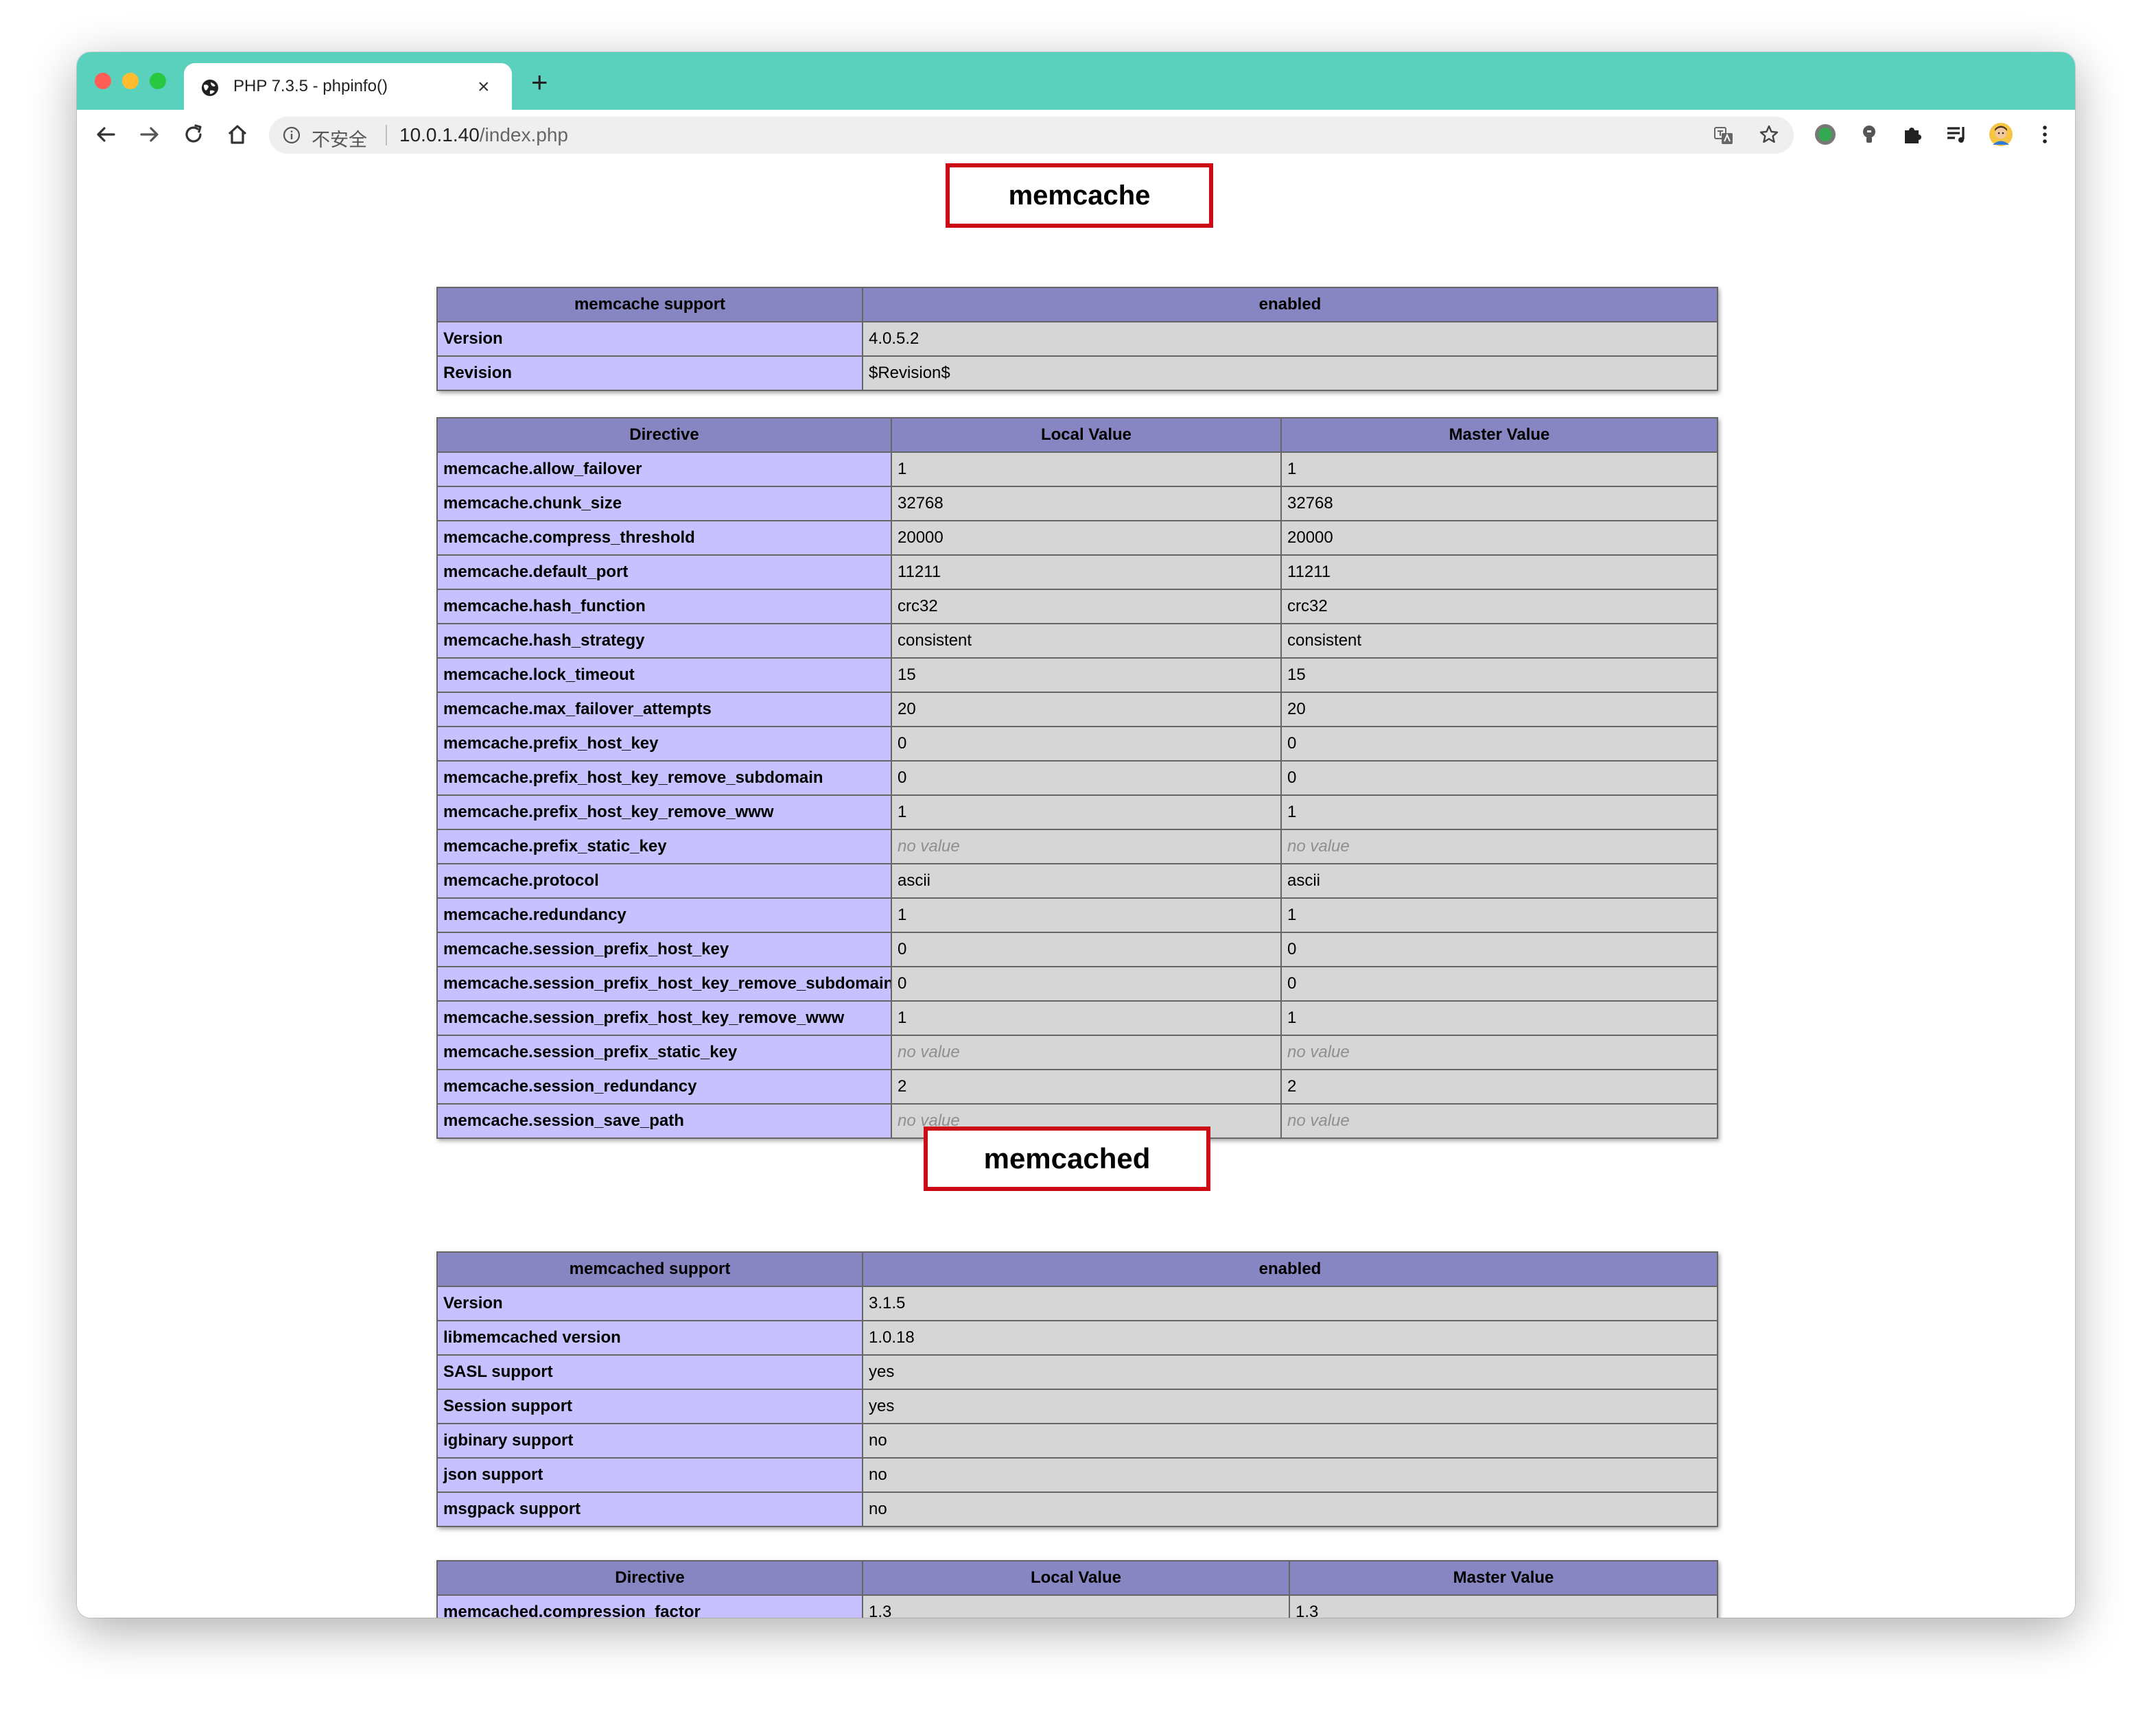  I want to click on table-row: memcache.lock_timeout 15 15, so click(1077, 675).